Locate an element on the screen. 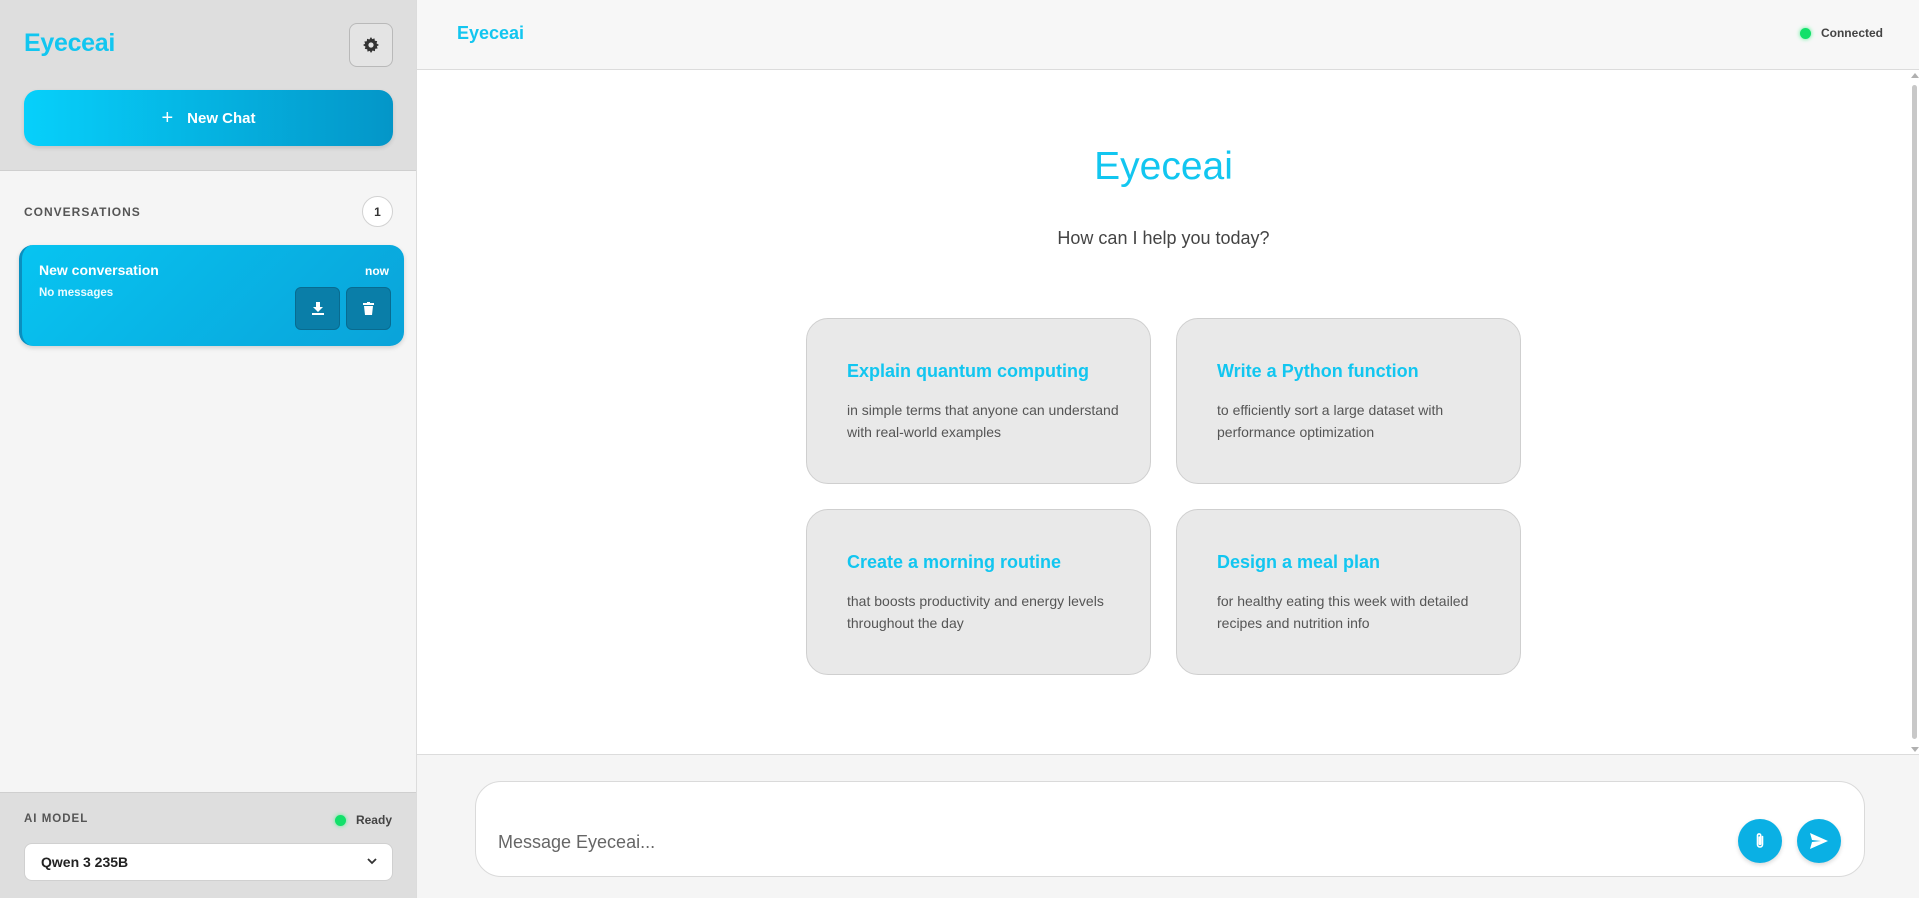  send-icon is located at coordinates (1819, 841).